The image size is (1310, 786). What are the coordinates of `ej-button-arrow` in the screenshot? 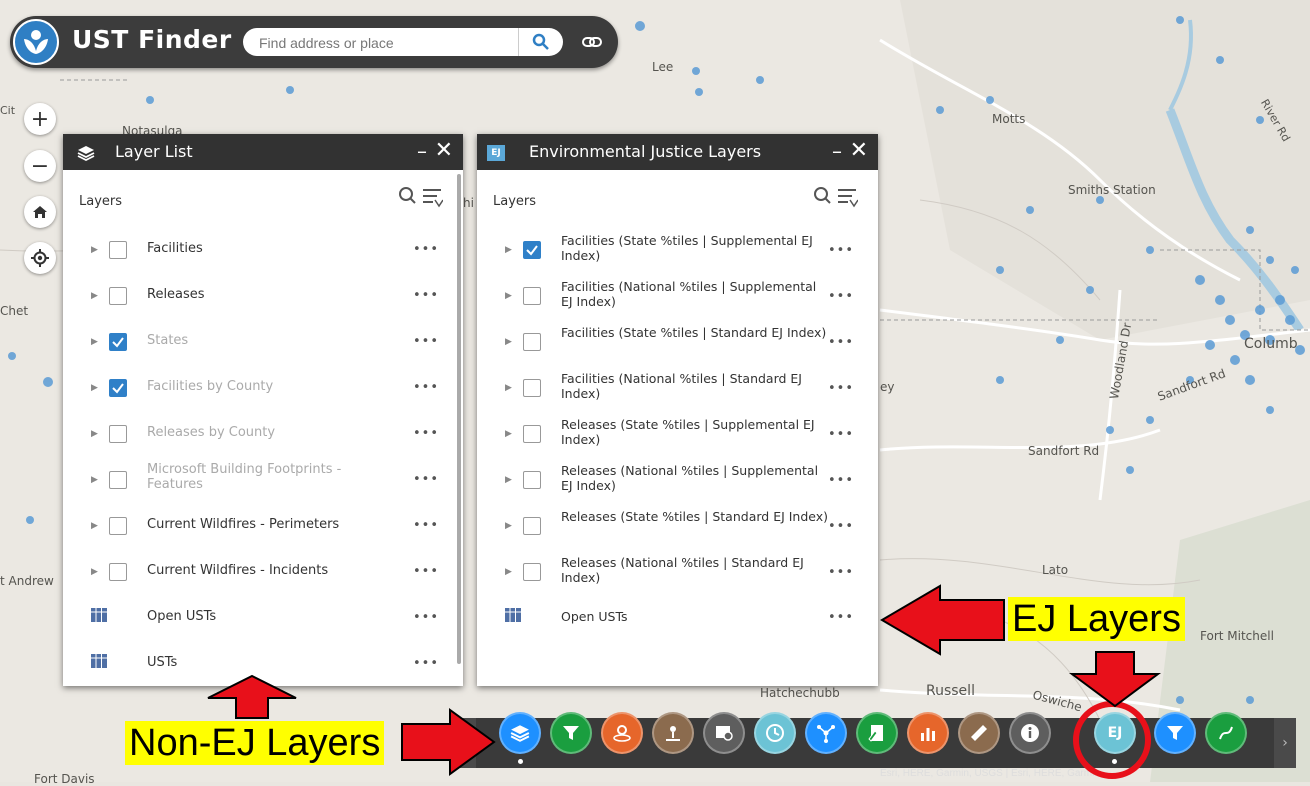 It's located at (1115, 679).